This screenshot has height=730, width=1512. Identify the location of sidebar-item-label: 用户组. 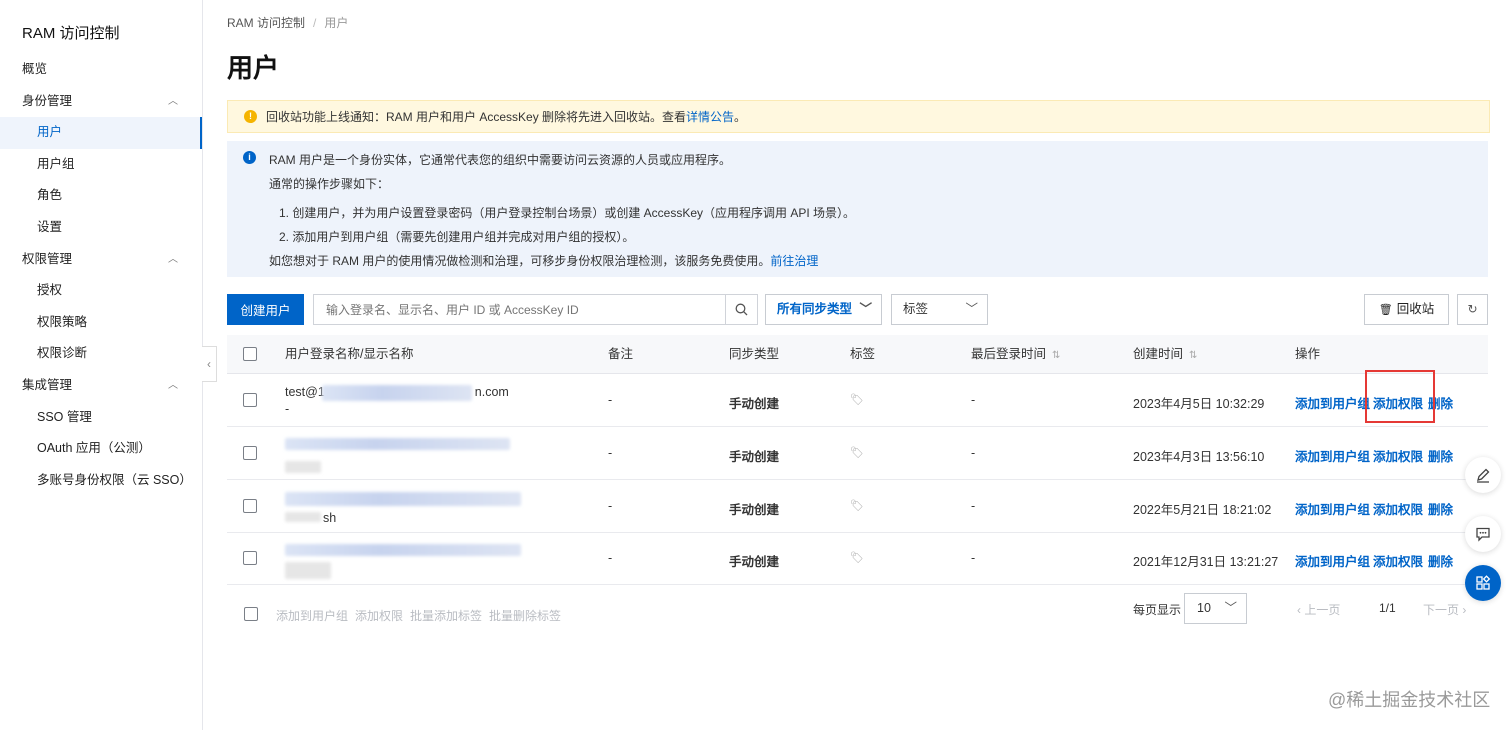
(56, 163).